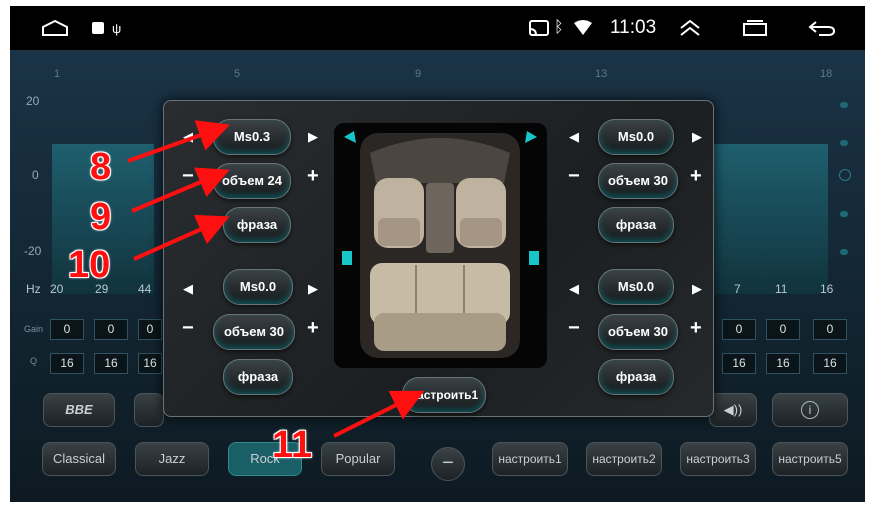 The height and width of the screenshot is (507, 871). What do you see at coordinates (101, 167) in the screenshot?
I see `callout-number-8: 8` at bounding box center [101, 167].